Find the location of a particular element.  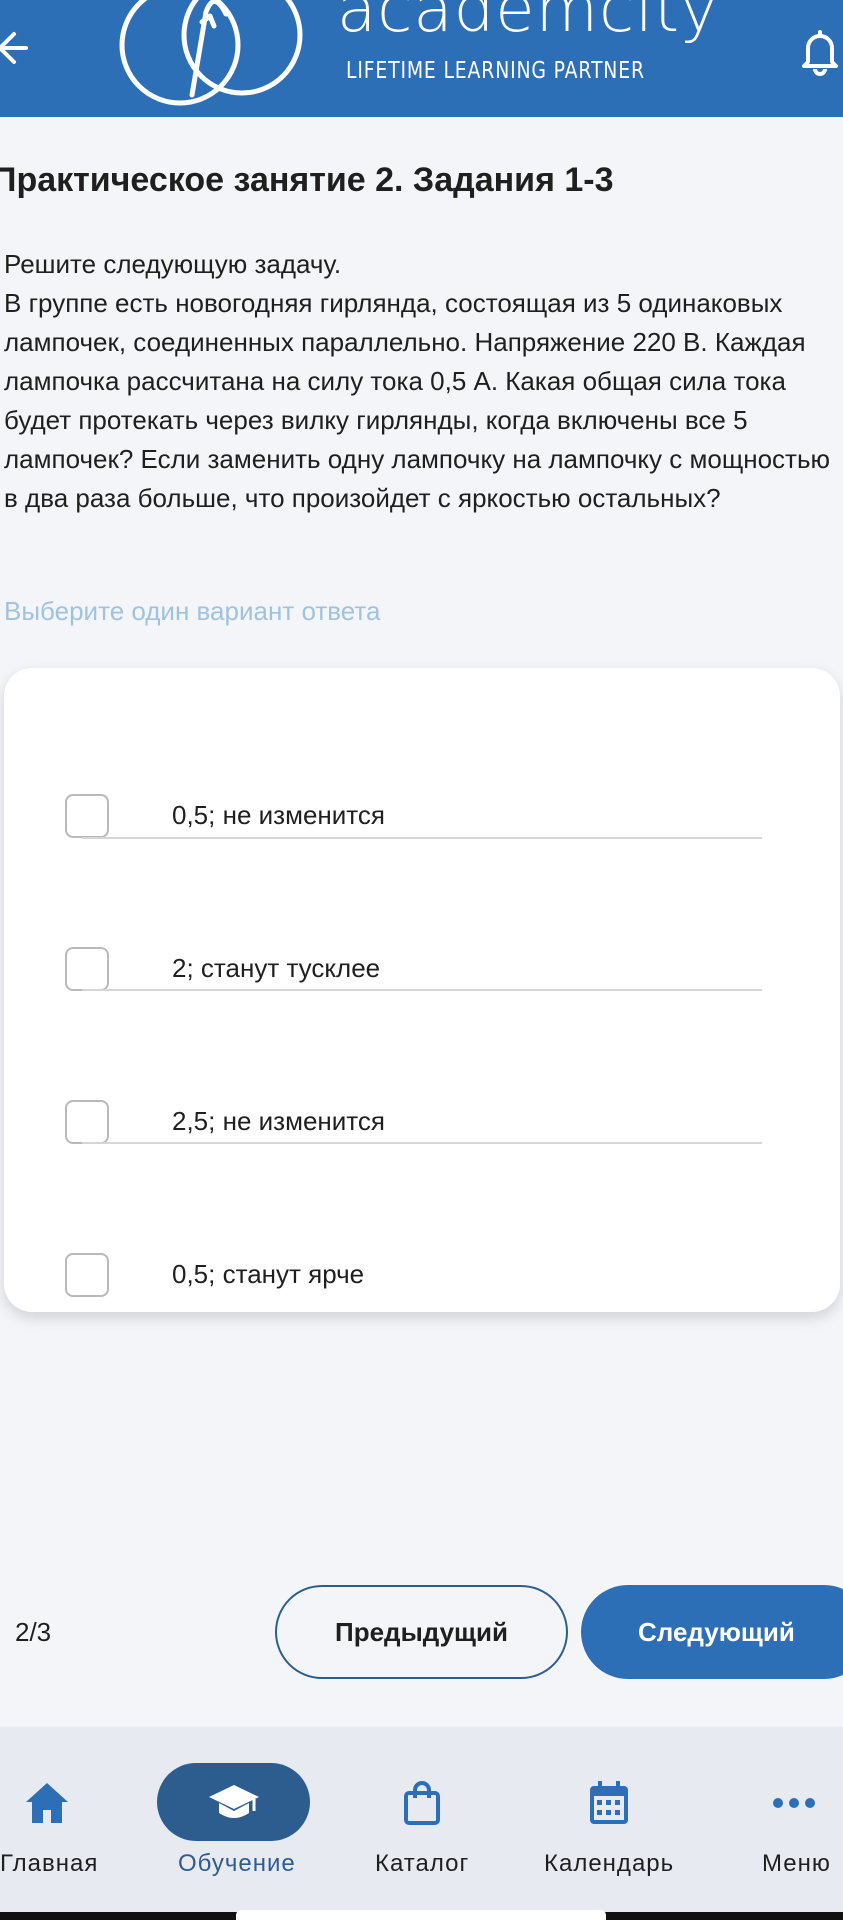

question-instruction: Решите следующую задачу. is located at coordinates (173, 264).